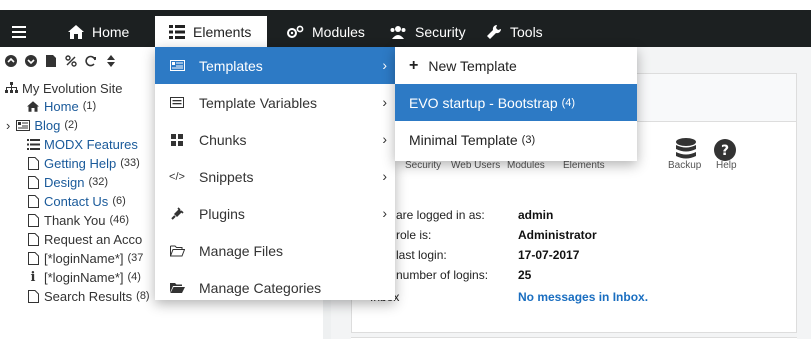 The width and height of the screenshot is (811, 339). Describe the element at coordinates (440, 215) in the screenshot. I see `logged-in-as-label: are logged in as:` at that location.